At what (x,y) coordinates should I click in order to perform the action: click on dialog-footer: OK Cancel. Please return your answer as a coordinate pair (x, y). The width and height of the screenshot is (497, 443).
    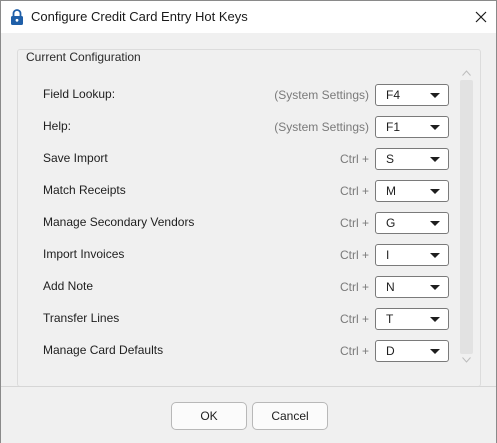
    Looking at the image, I should click on (248, 414).